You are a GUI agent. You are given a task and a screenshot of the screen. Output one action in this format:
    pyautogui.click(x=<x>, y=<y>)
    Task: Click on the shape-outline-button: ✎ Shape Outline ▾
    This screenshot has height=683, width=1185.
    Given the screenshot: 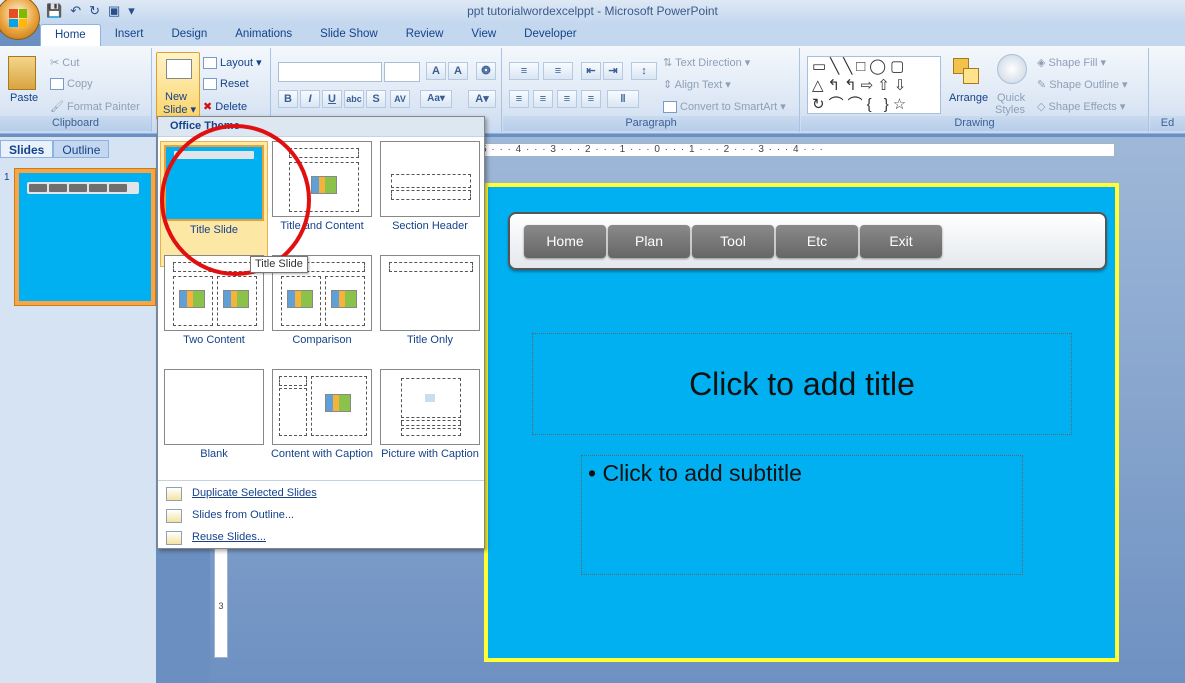 What is the action you would take?
    pyautogui.click(x=1082, y=84)
    